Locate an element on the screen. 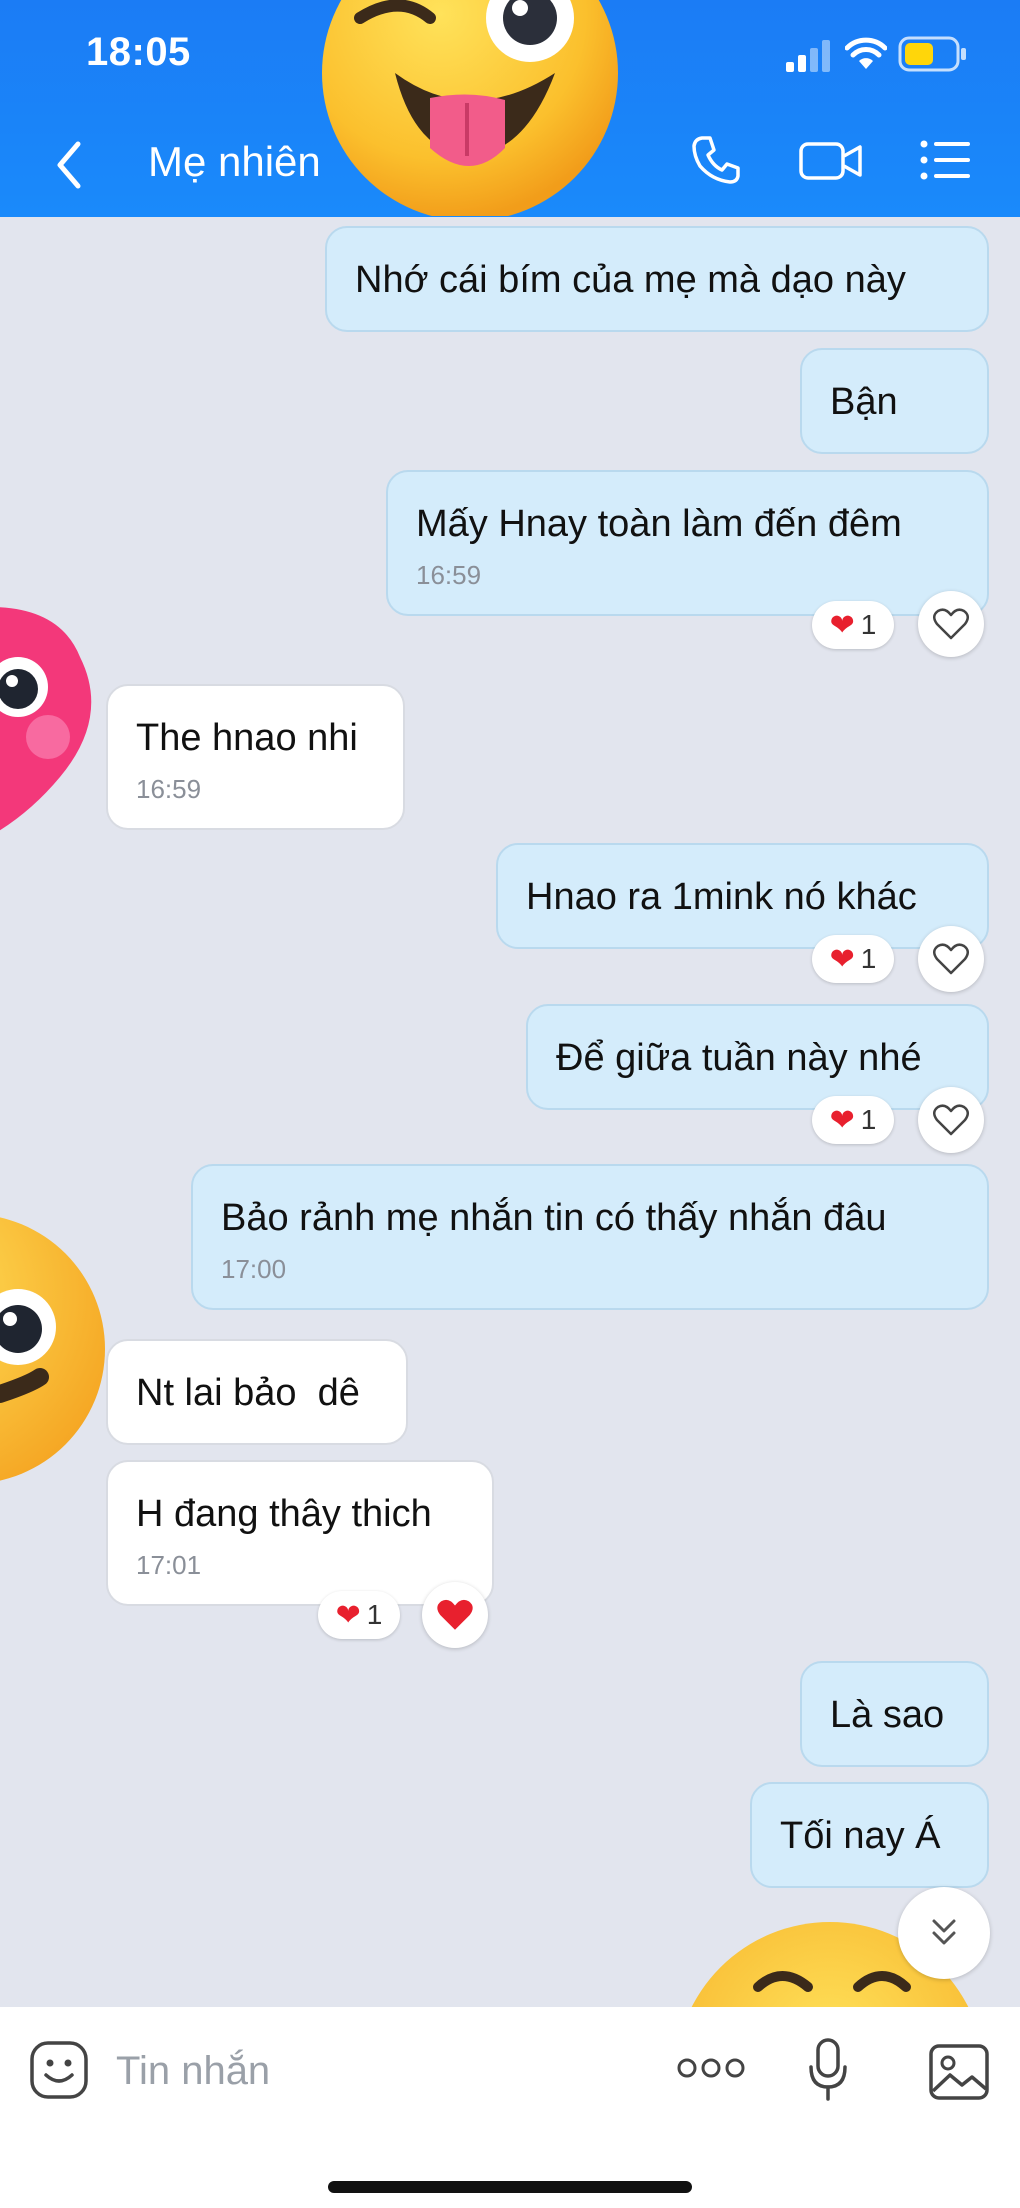  message-text: Bận is located at coordinates (864, 402).